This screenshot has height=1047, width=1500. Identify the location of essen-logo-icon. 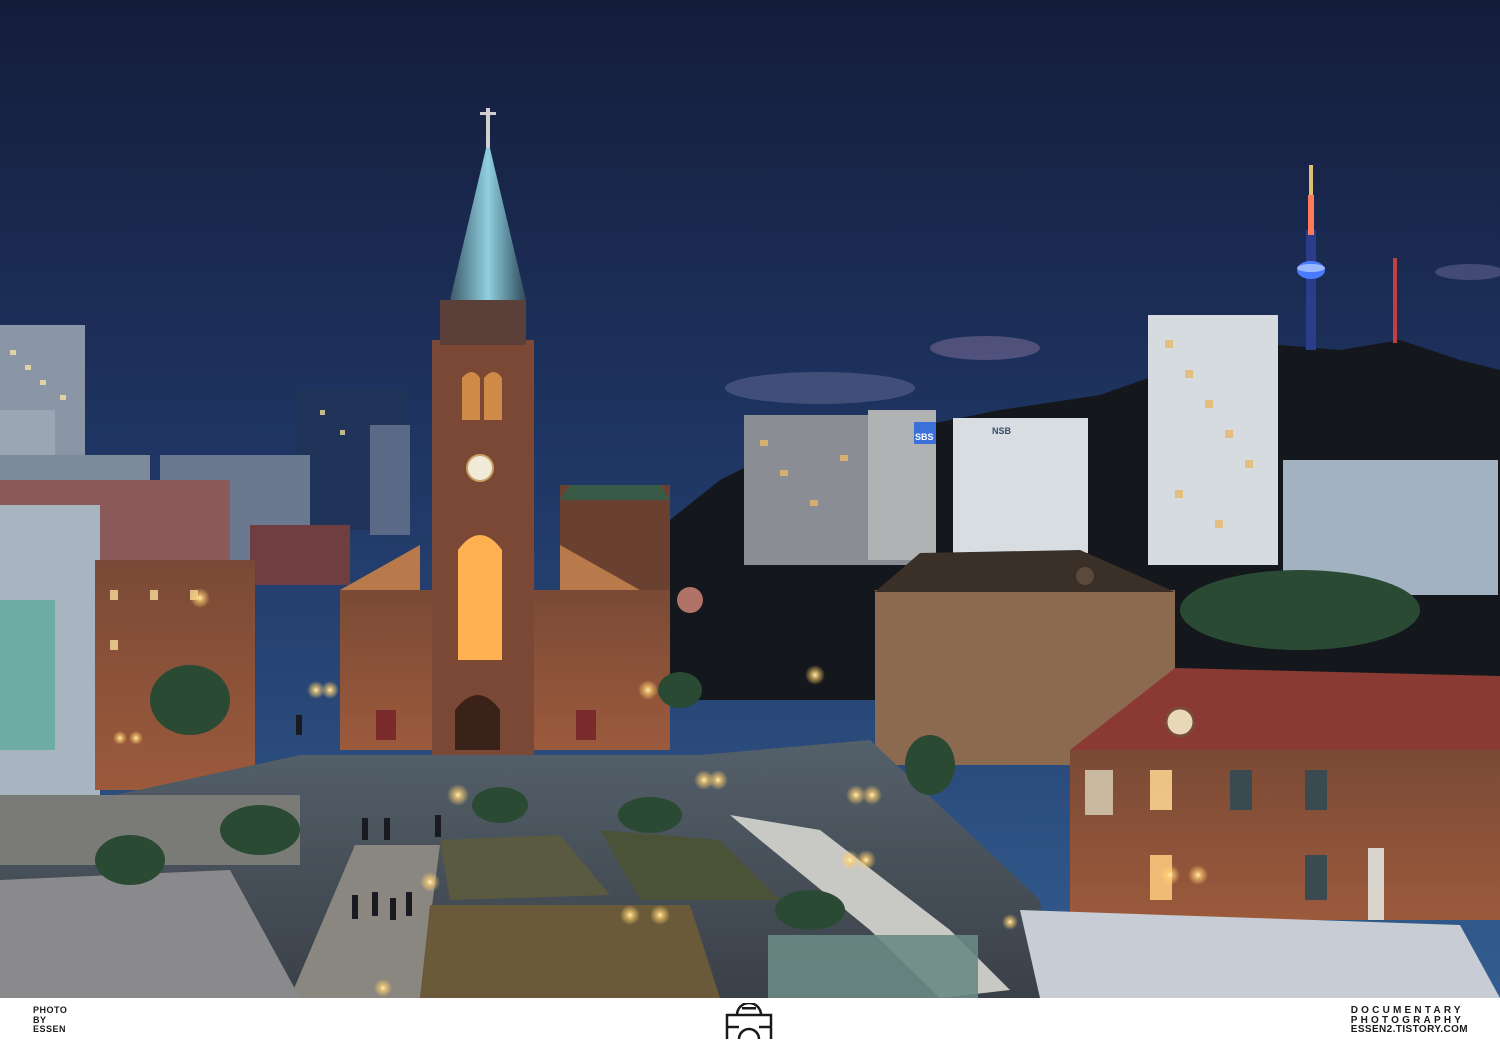
(749, 1021).